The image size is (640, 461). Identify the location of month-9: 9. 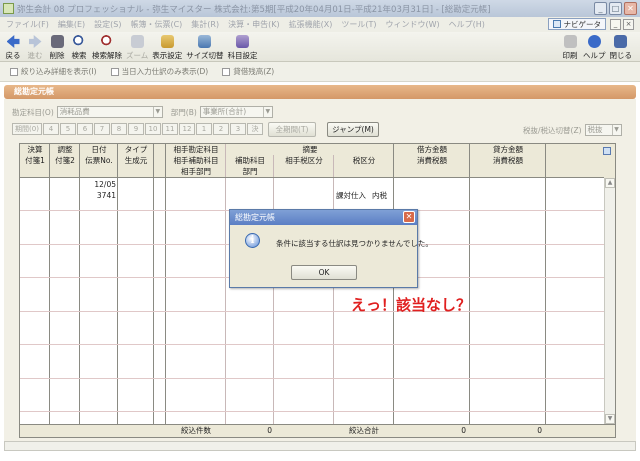
(136, 129).